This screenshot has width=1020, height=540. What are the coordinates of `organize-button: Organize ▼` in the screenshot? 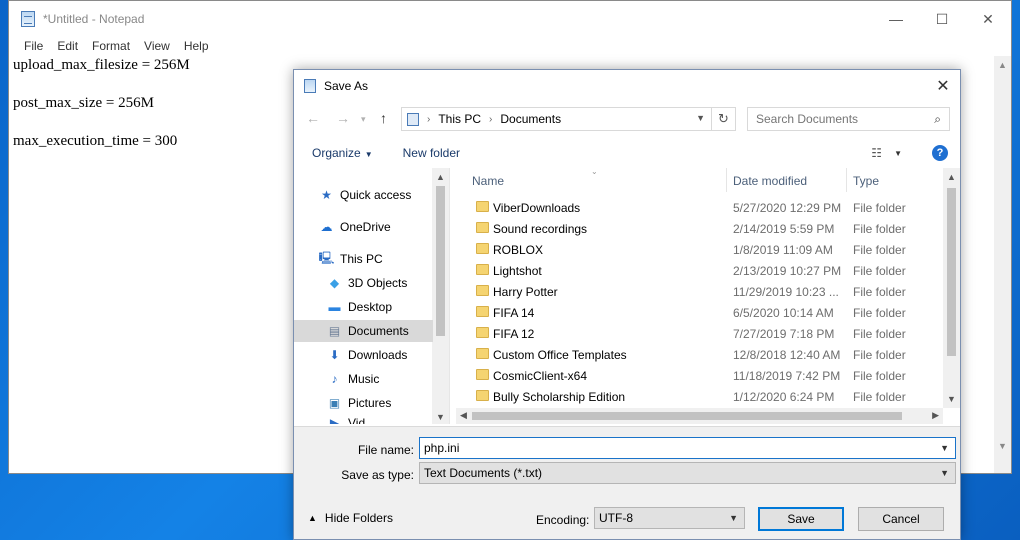 It's located at (342, 153).